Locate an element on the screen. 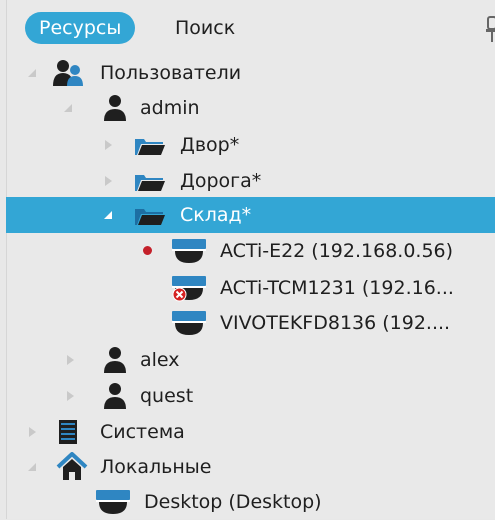 The height and width of the screenshot is (520, 495). tab-bar: Ресурсы Поиск is located at coordinates (257, 29).